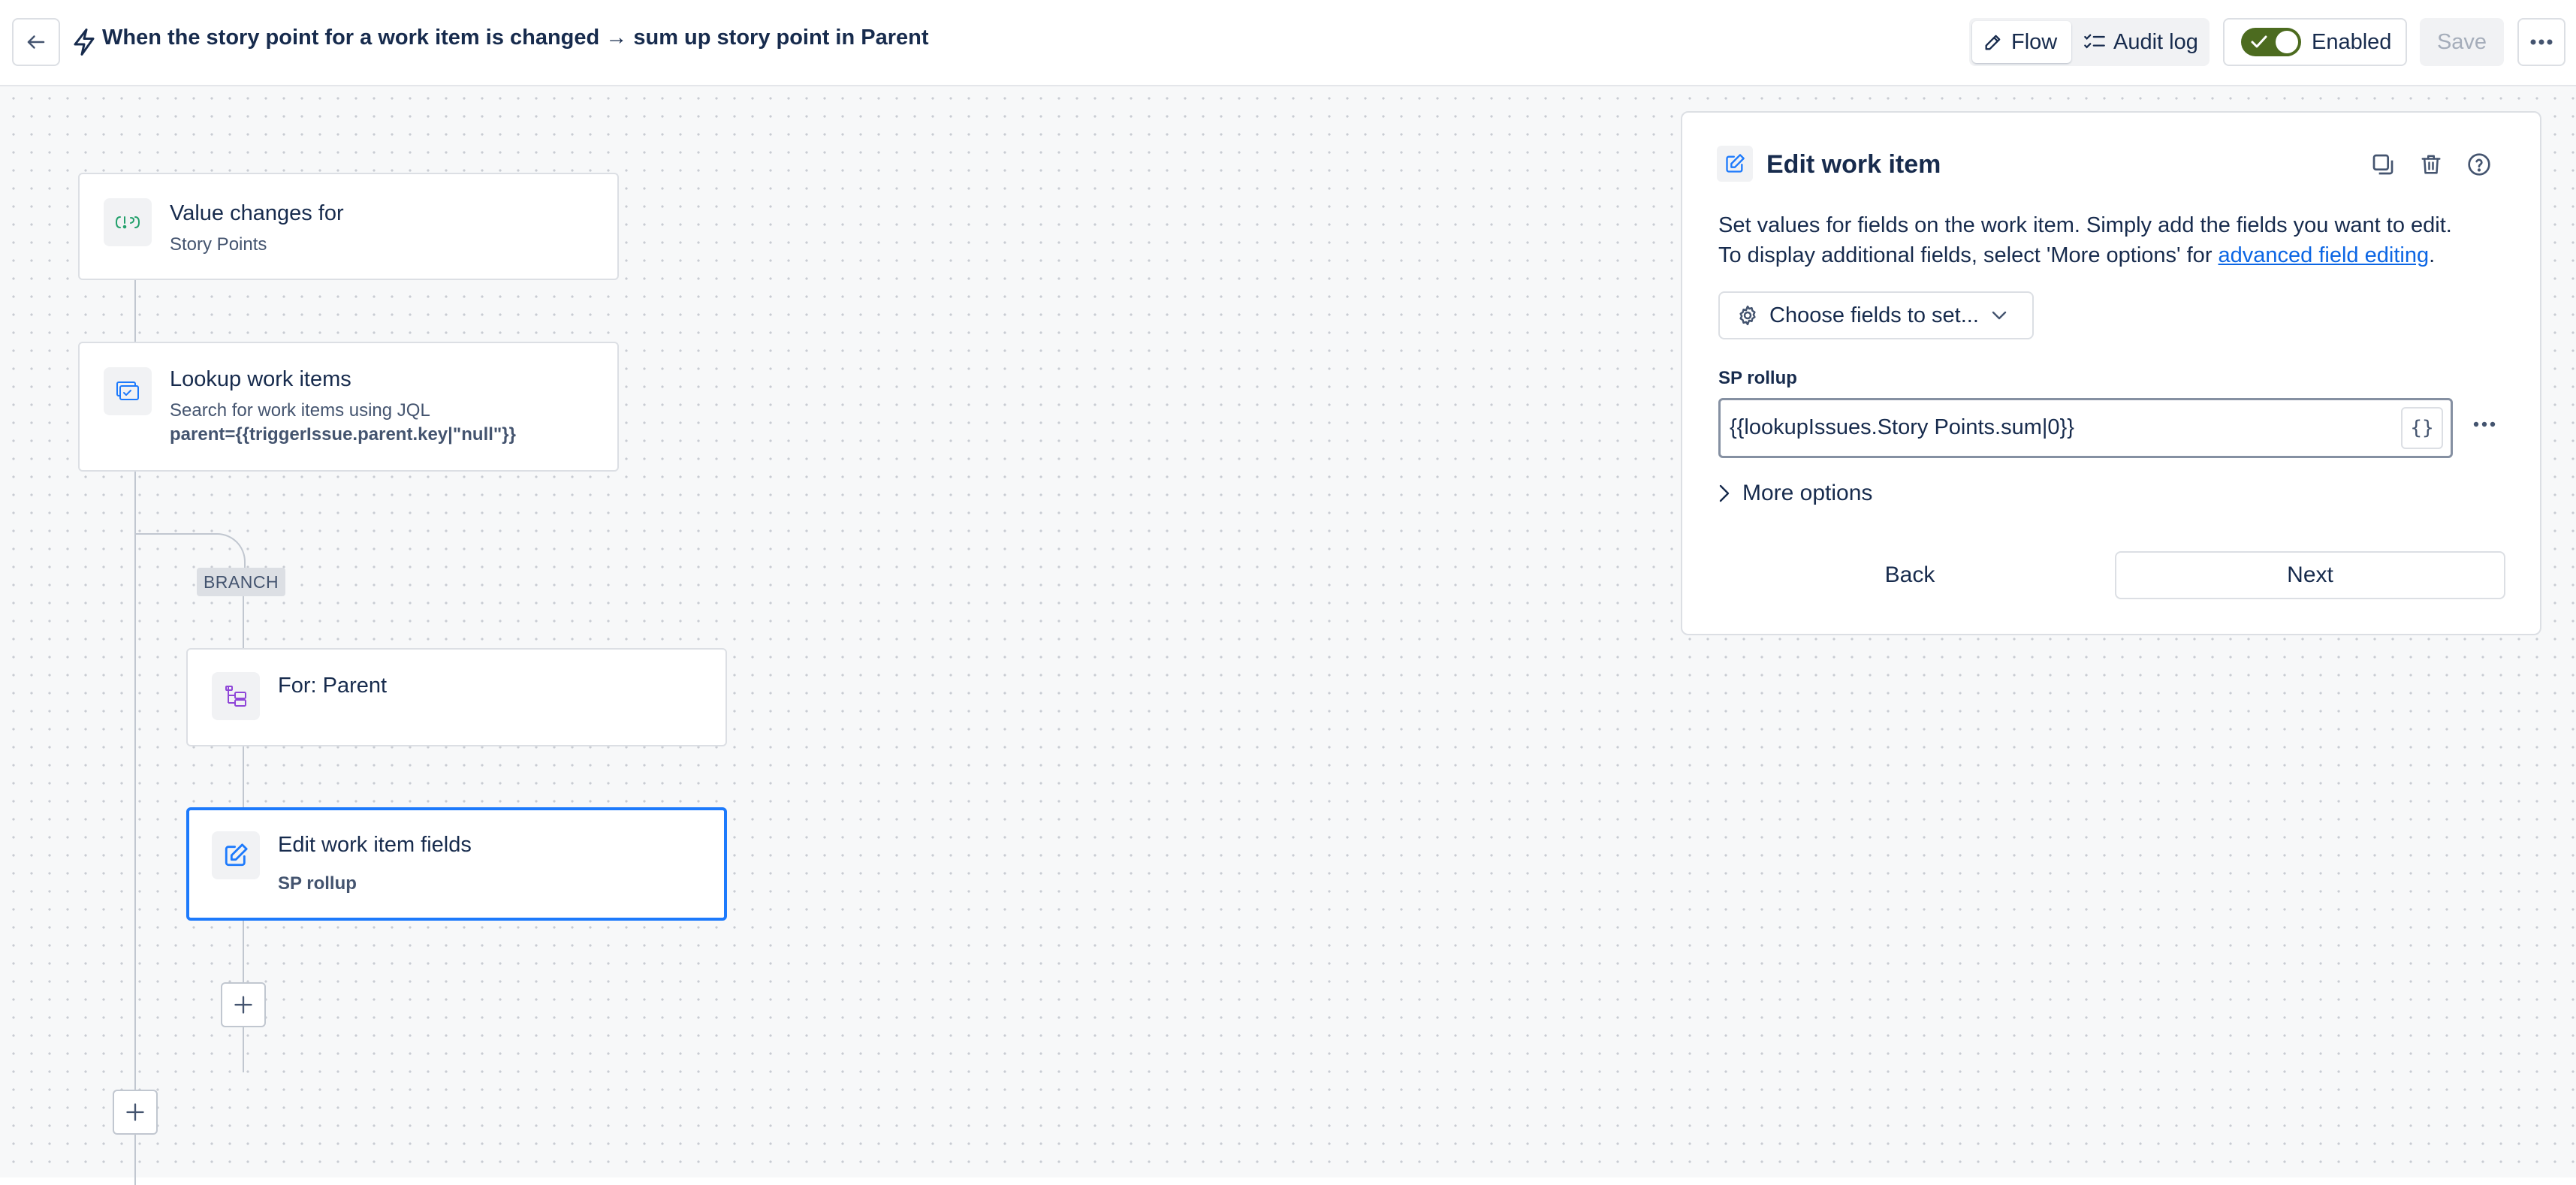 The width and height of the screenshot is (2576, 1185). What do you see at coordinates (2324, 255) in the screenshot?
I see `advanced-field-editing-link: advanced field editing` at bounding box center [2324, 255].